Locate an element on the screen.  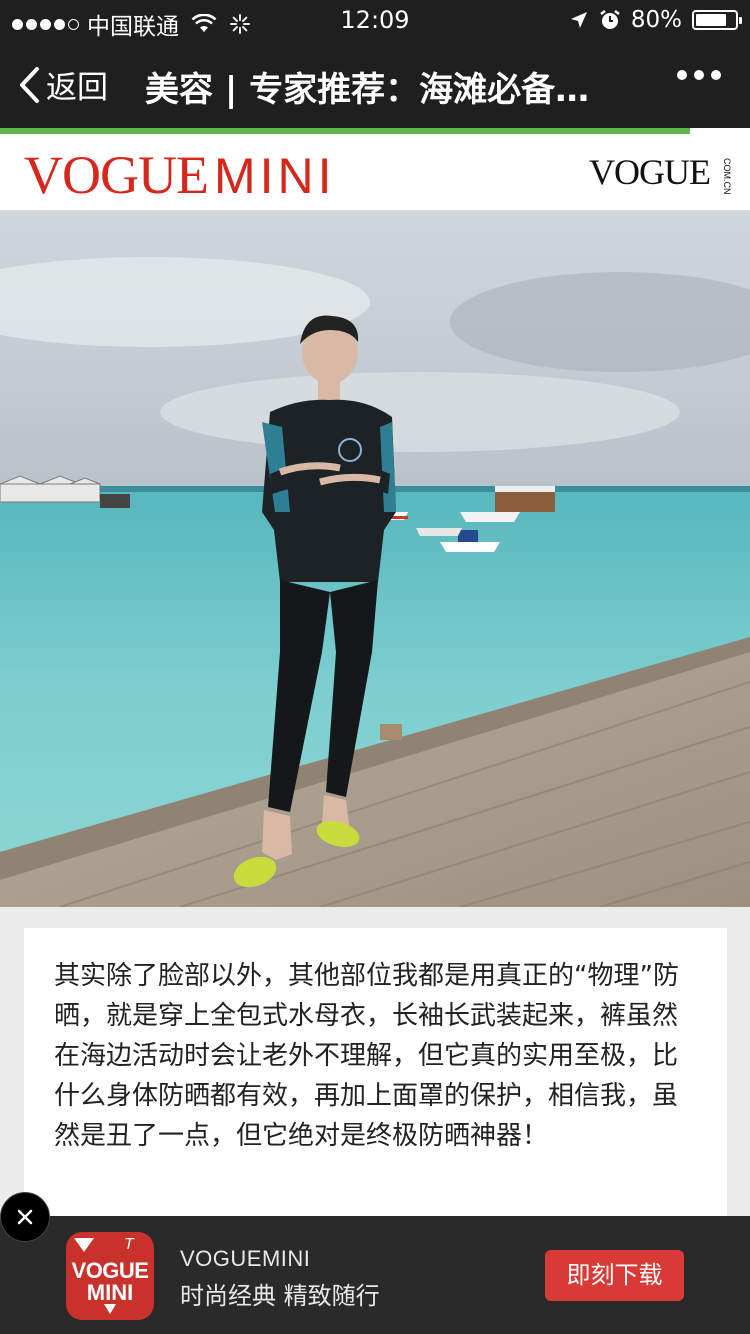
vogue-logo-domain: COM.CN is located at coordinates (727, 176).